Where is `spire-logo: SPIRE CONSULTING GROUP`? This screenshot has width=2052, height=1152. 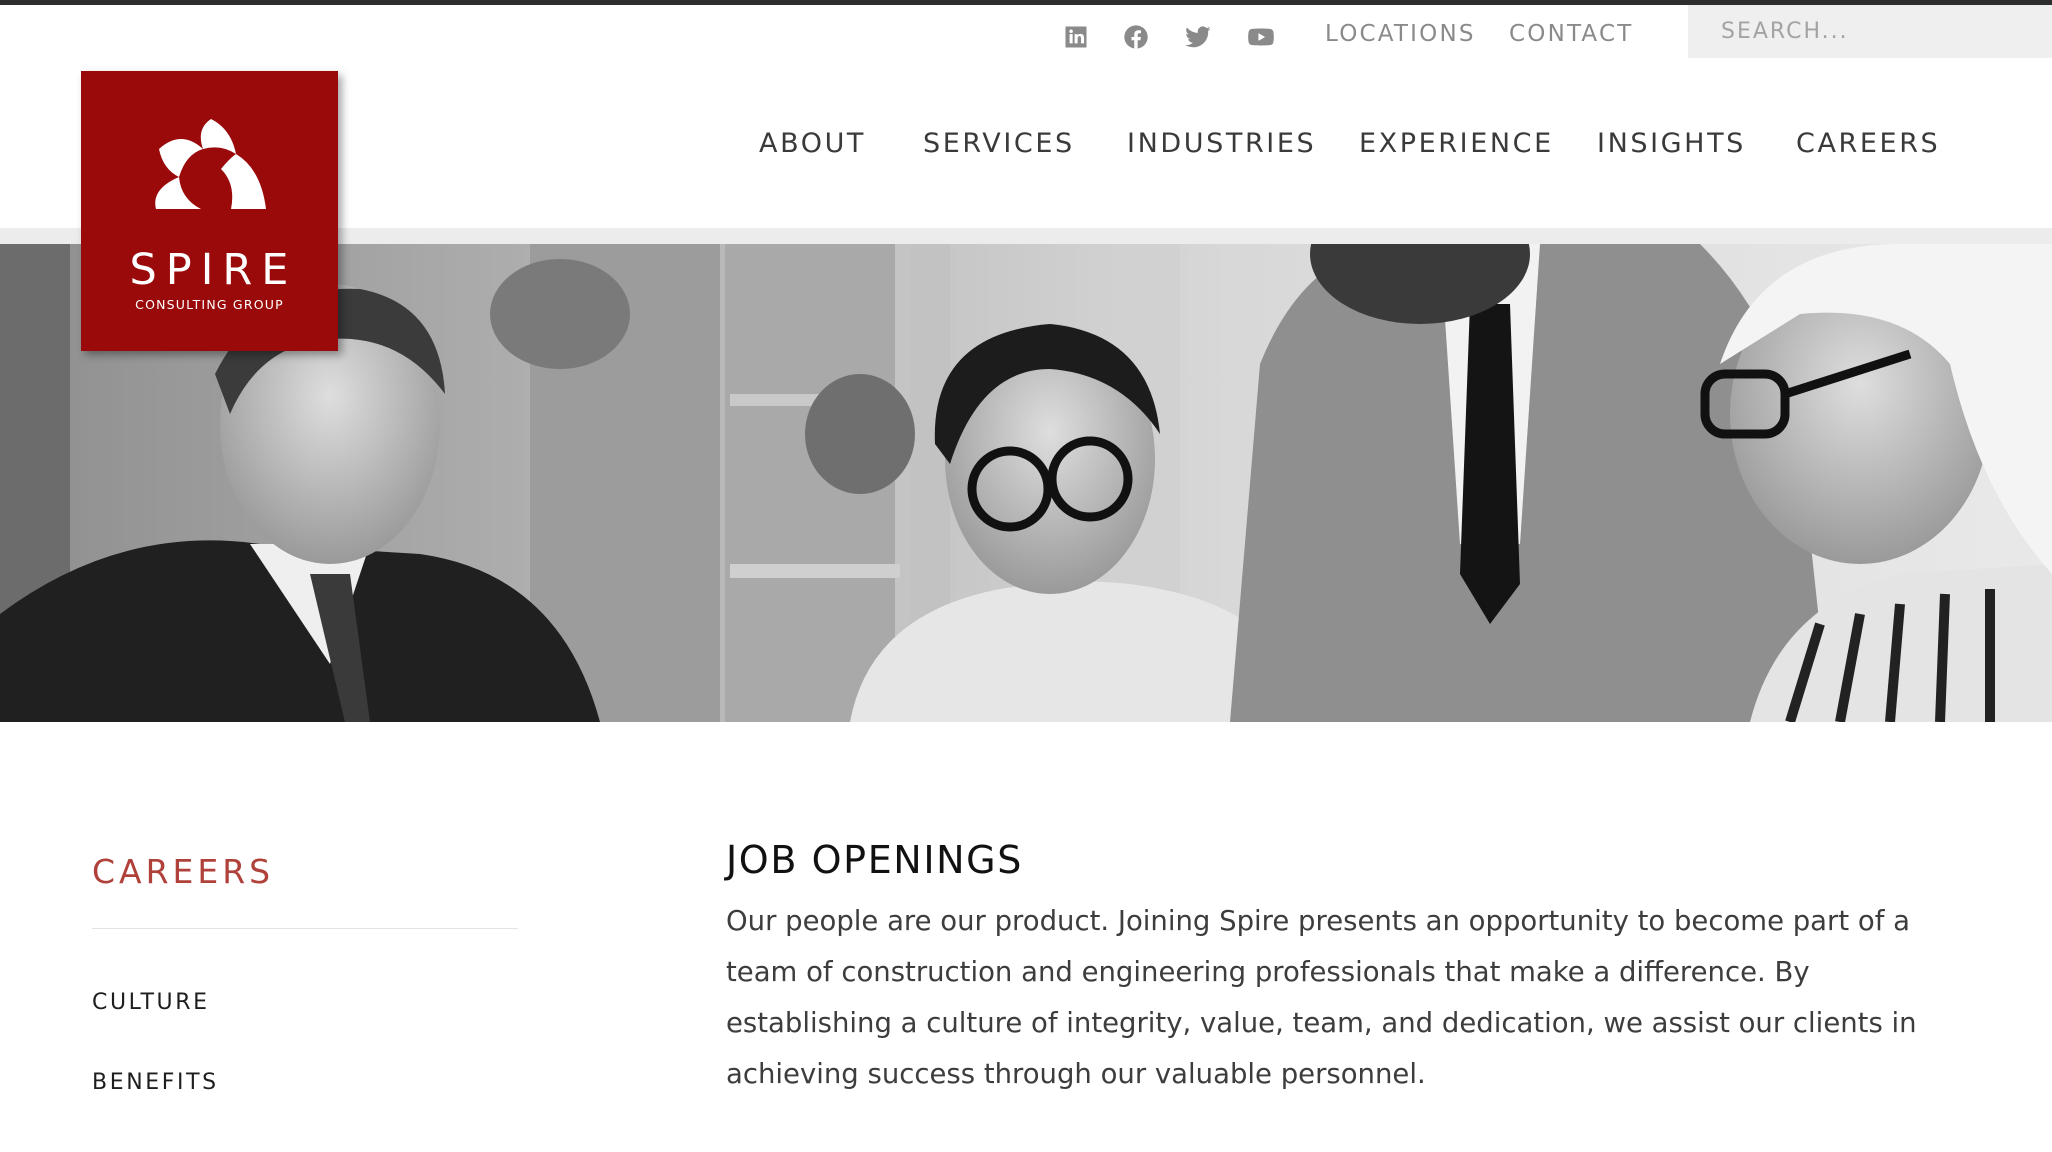 spire-logo: SPIRE CONSULTING GROUP is located at coordinates (209, 211).